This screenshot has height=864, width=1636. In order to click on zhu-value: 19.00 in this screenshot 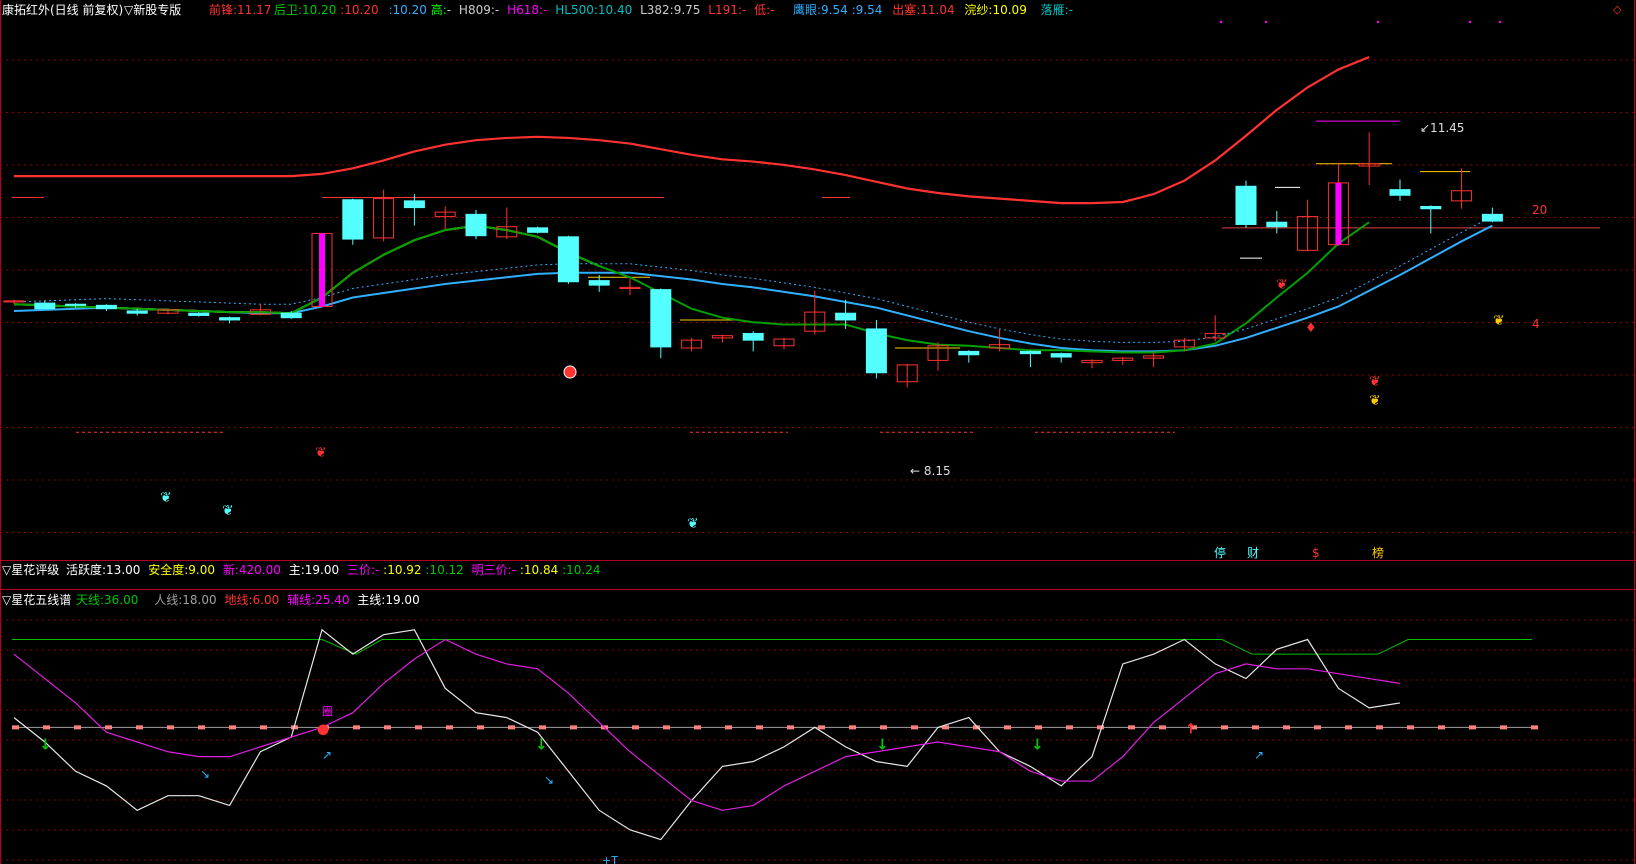, I will do `click(322, 570)`.